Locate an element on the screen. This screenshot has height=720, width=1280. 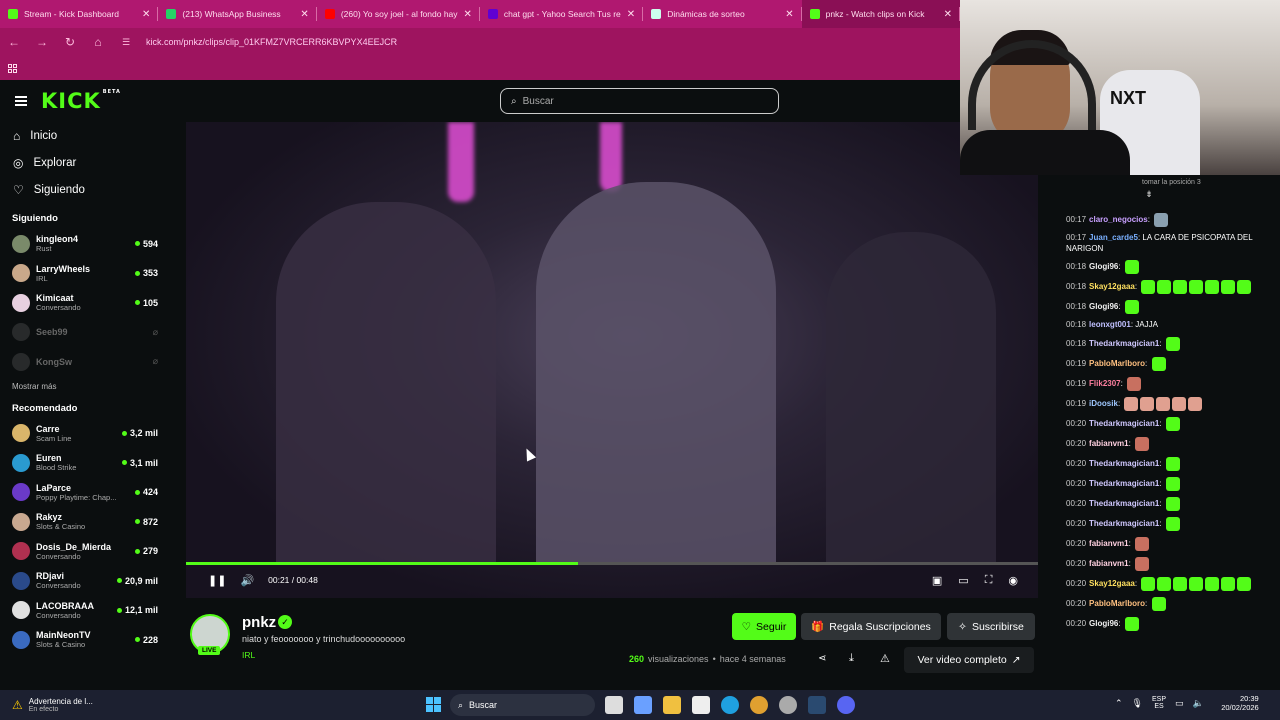
task-view-icon is located at coordinates (614, 705).